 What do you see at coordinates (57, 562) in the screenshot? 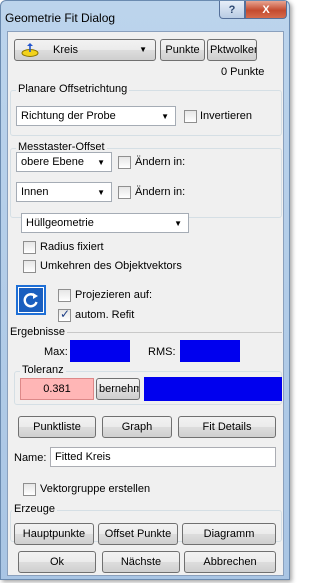
I see `ok-button: Ok` at bounding box center [57, 562].